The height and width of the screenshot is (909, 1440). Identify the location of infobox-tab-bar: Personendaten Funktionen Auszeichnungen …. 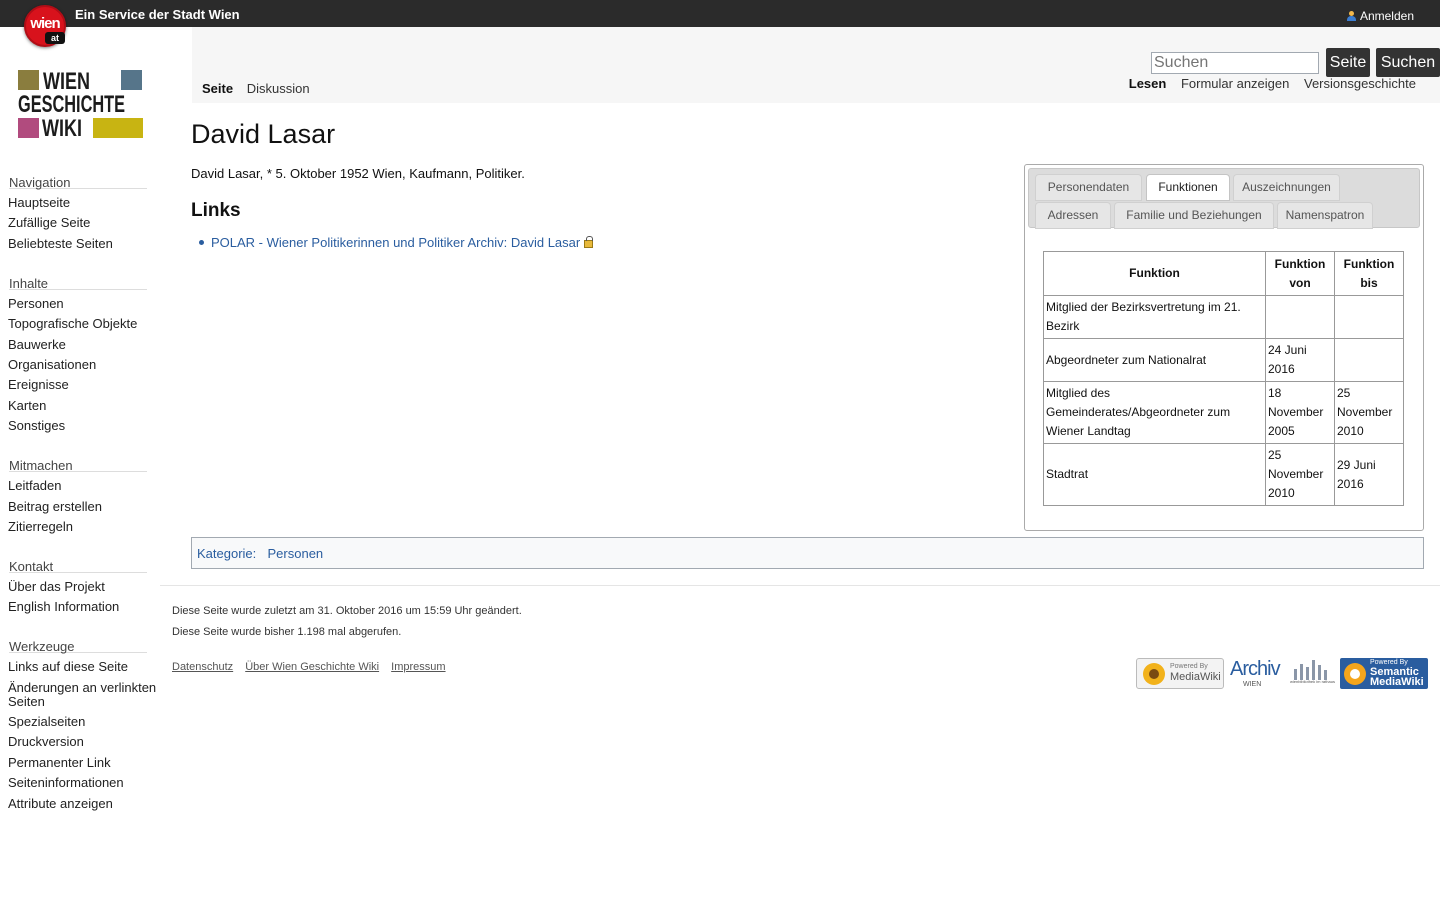
(1224, 198).